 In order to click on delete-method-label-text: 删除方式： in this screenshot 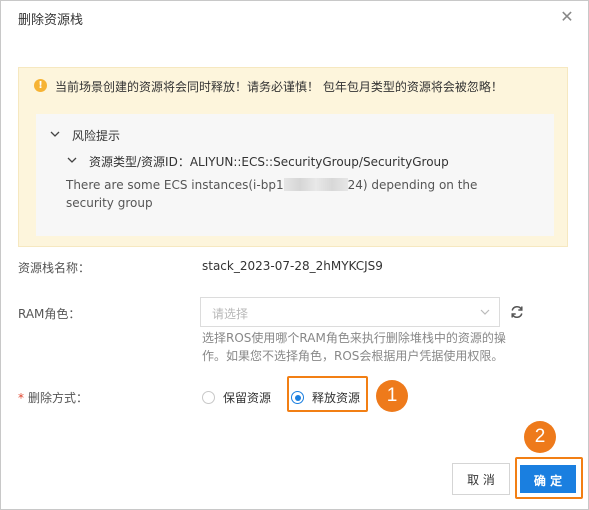, I will do `click(58, 398)`.